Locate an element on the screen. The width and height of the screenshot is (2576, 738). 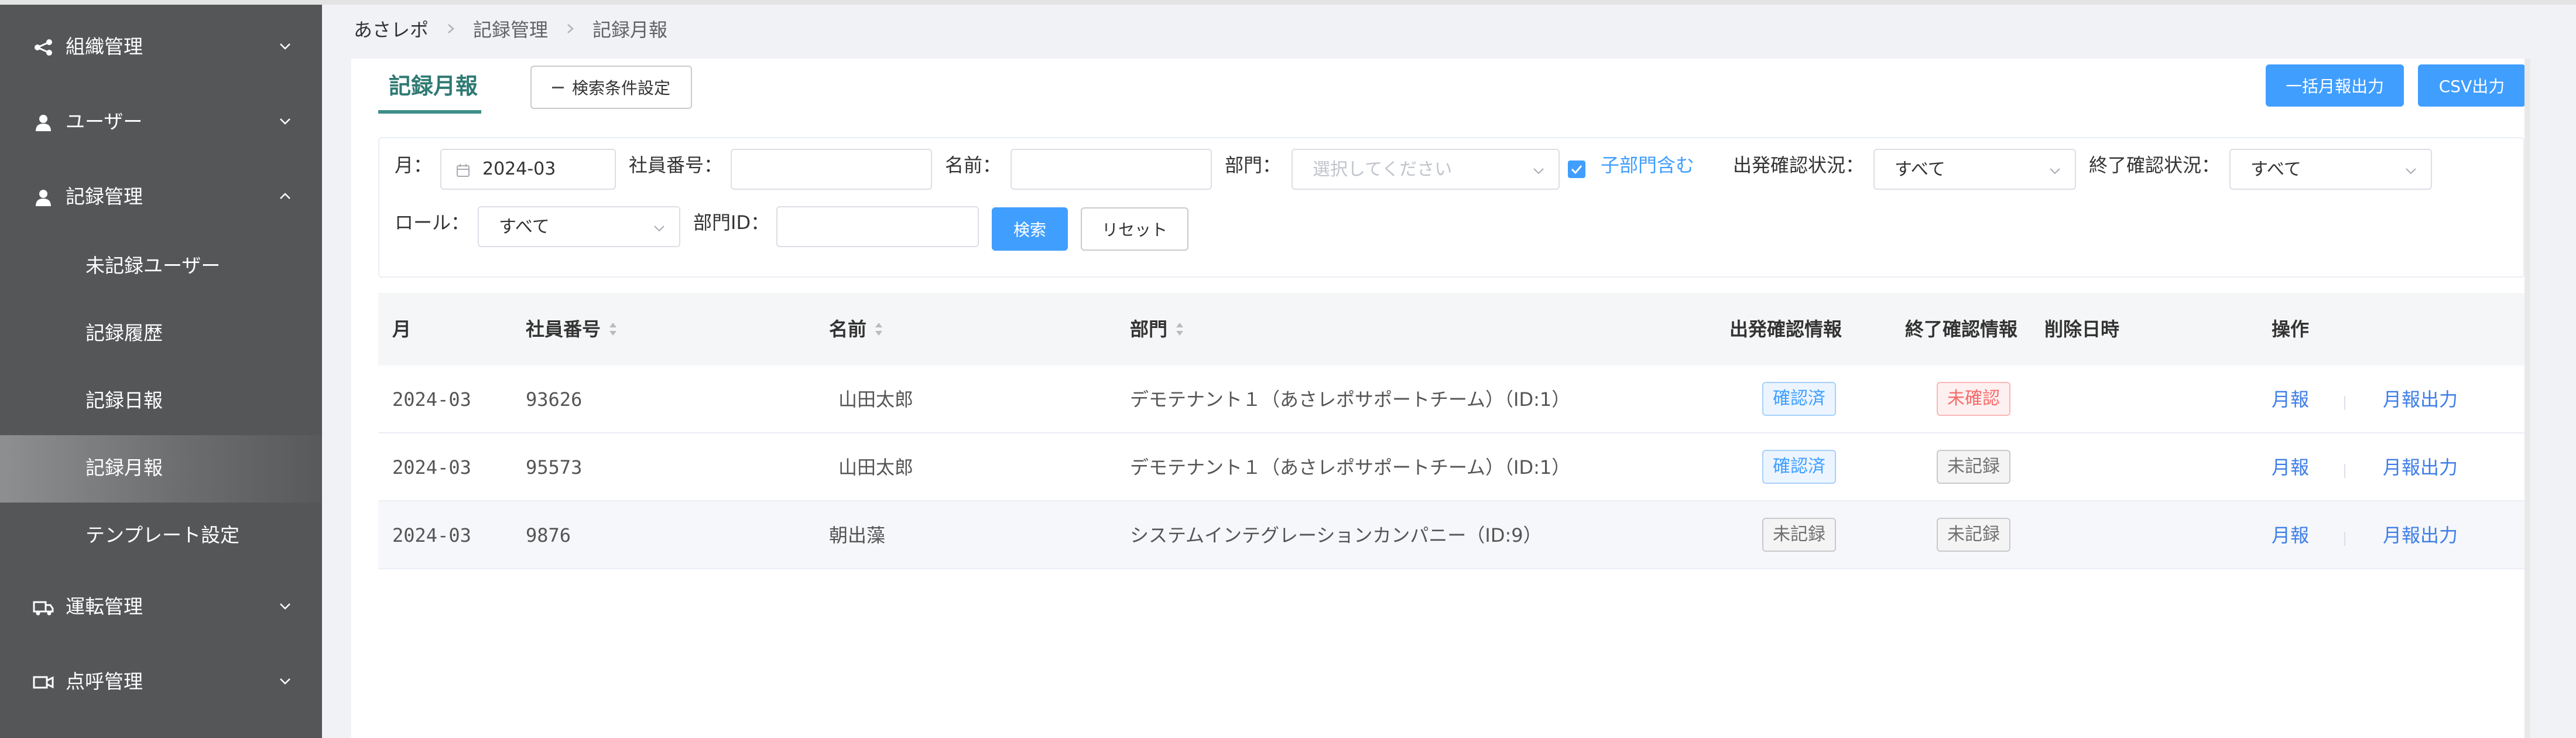
sidebar-group-rollcall: 点呼管理 is located at coordinates (161, 682).